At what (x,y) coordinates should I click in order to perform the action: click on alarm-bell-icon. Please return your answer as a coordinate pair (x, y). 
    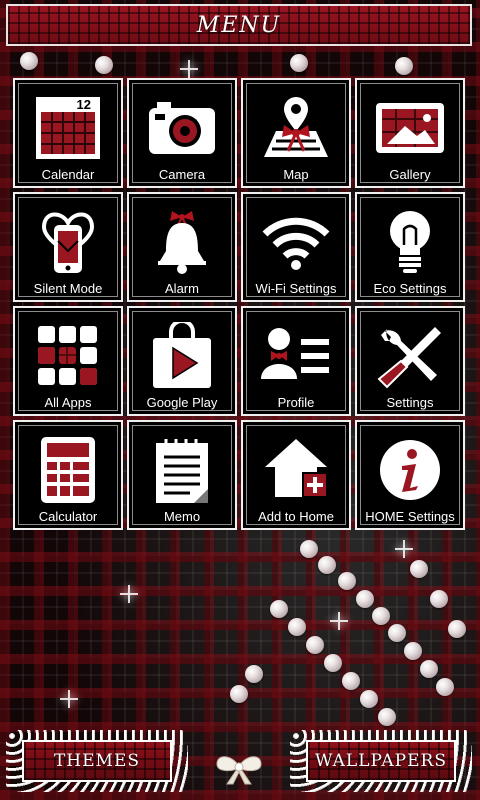
    Looking at the image, I should click on (182, 242).